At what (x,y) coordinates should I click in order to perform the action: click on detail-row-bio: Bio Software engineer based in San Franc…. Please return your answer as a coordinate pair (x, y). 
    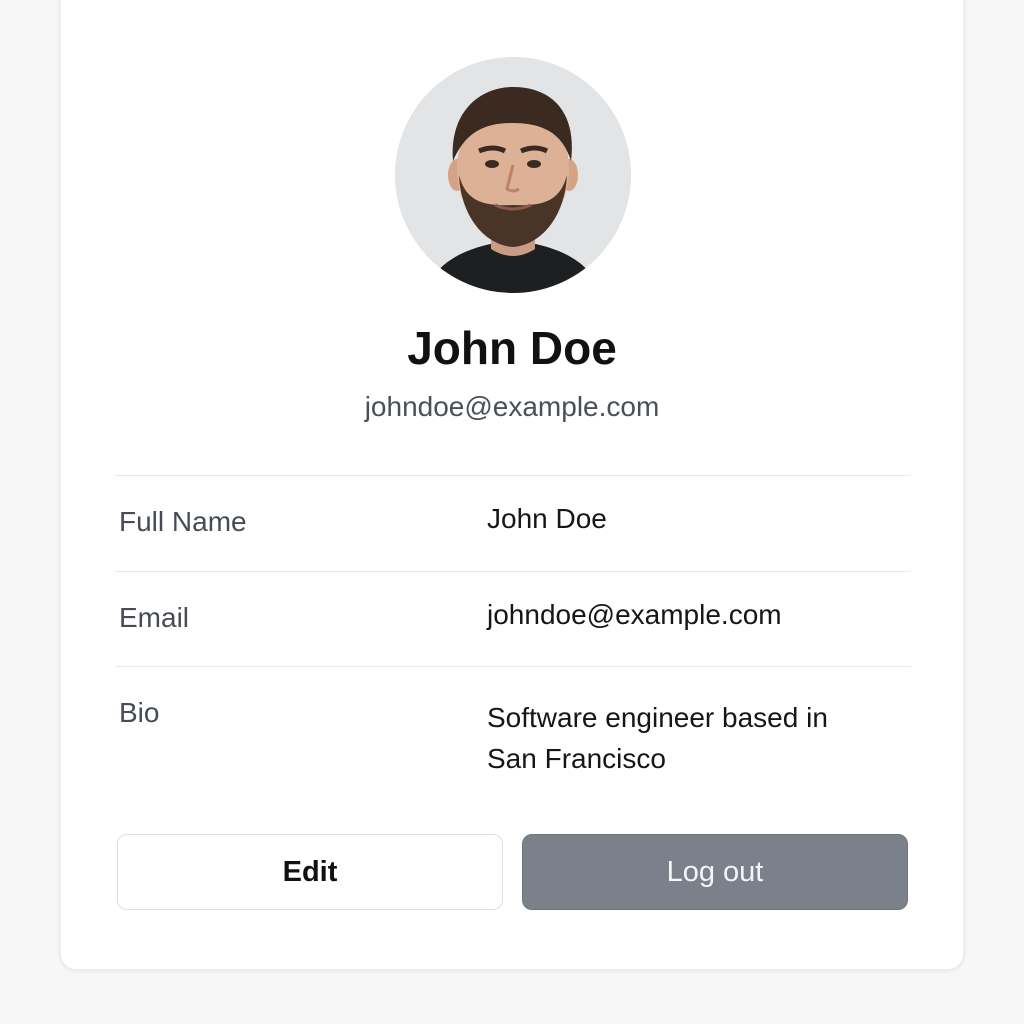
    Looking at the image, I should click on (513, 736).